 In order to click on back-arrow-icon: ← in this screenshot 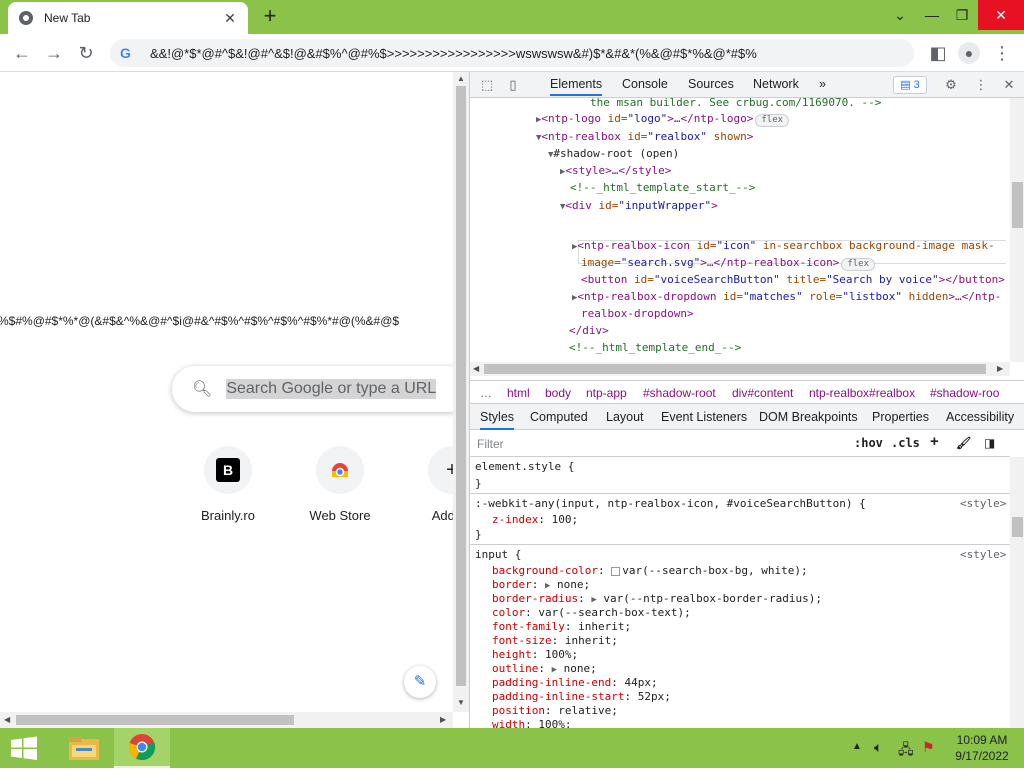, I will do `click(22, 53)`.